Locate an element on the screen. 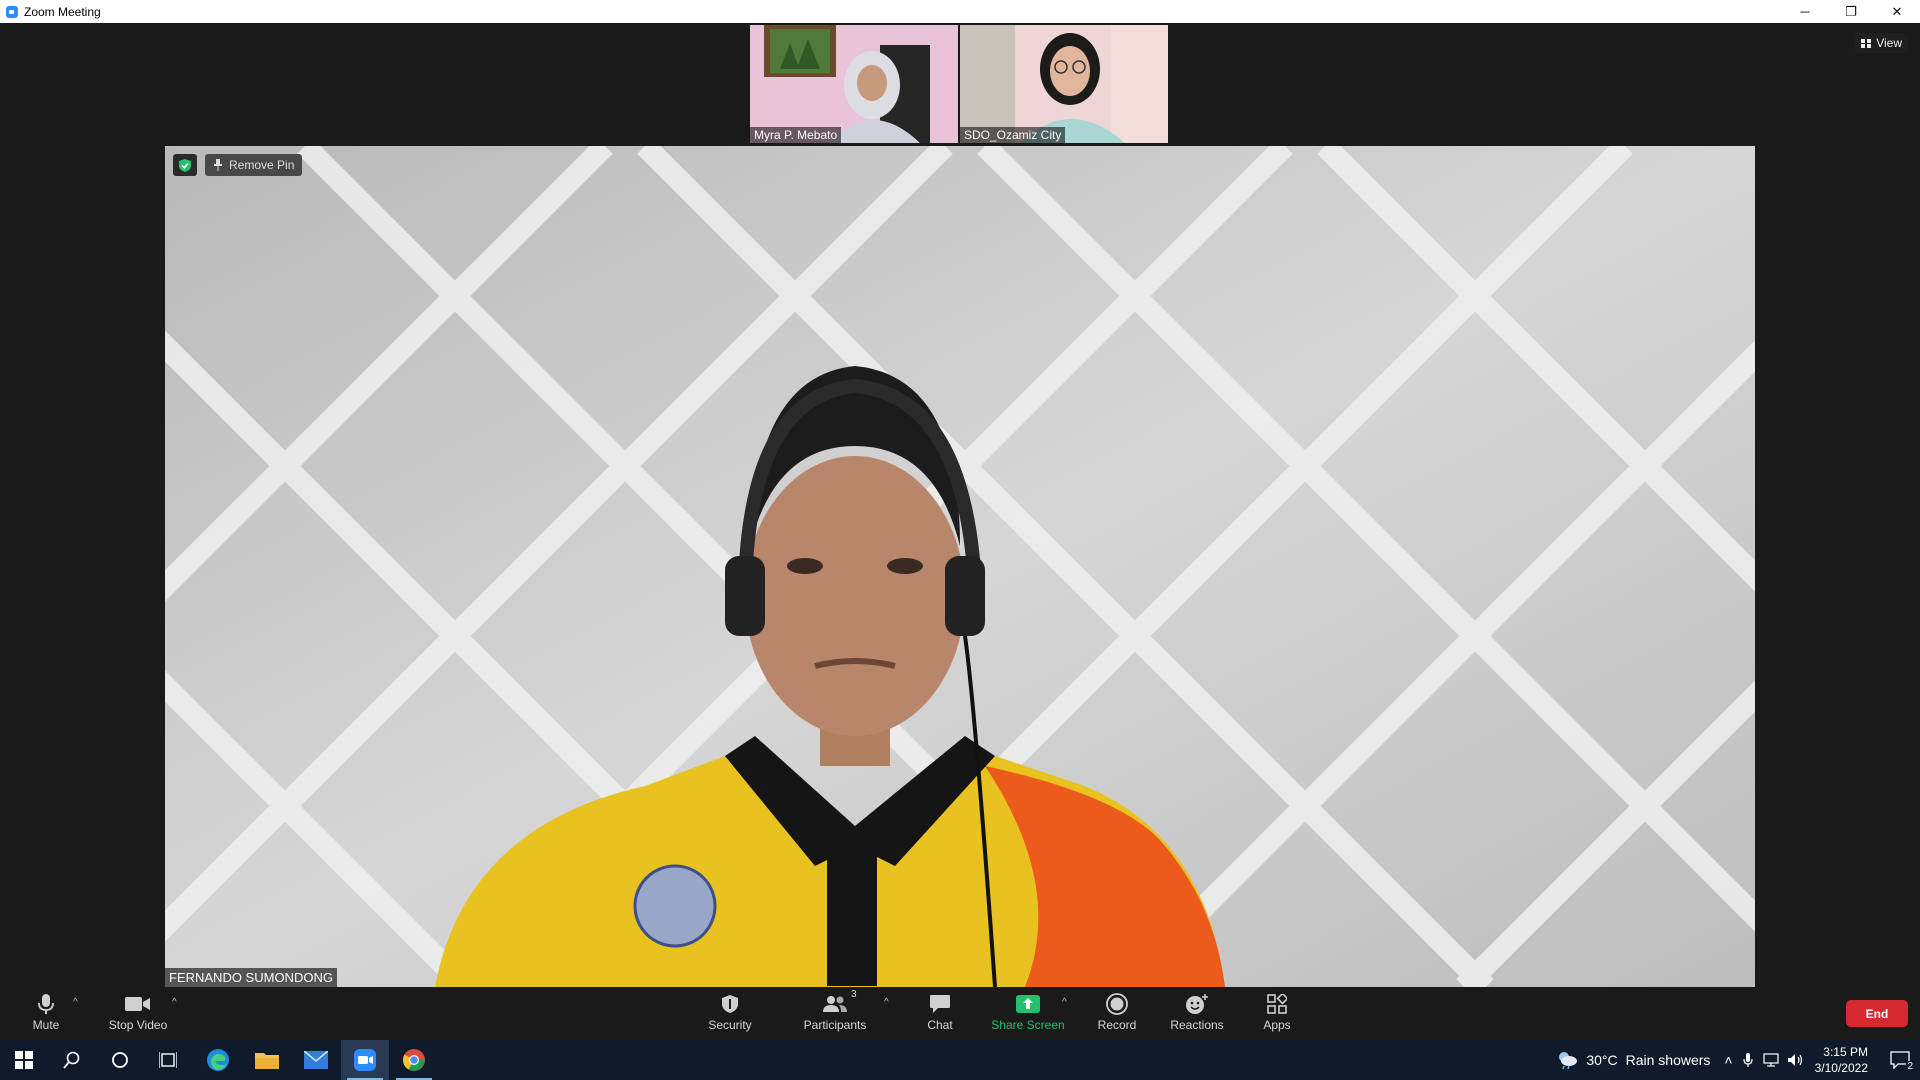 This screenshot has width=1920, height=1080. microphone-icon is located at coordinates (46, 1004).